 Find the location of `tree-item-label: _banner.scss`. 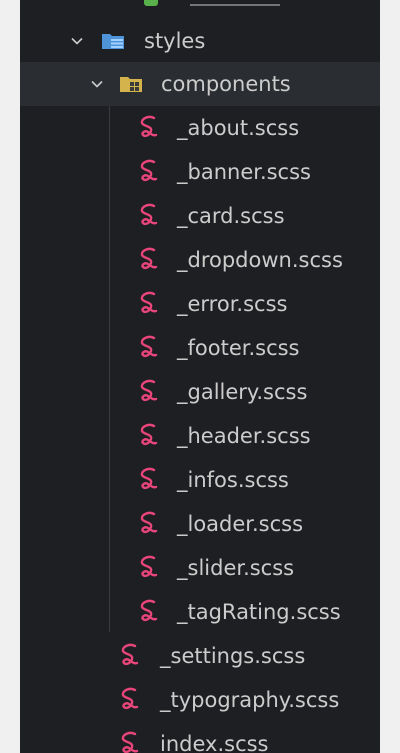

tree-item-label: _banner.scss is located at coordinates (244, 172).